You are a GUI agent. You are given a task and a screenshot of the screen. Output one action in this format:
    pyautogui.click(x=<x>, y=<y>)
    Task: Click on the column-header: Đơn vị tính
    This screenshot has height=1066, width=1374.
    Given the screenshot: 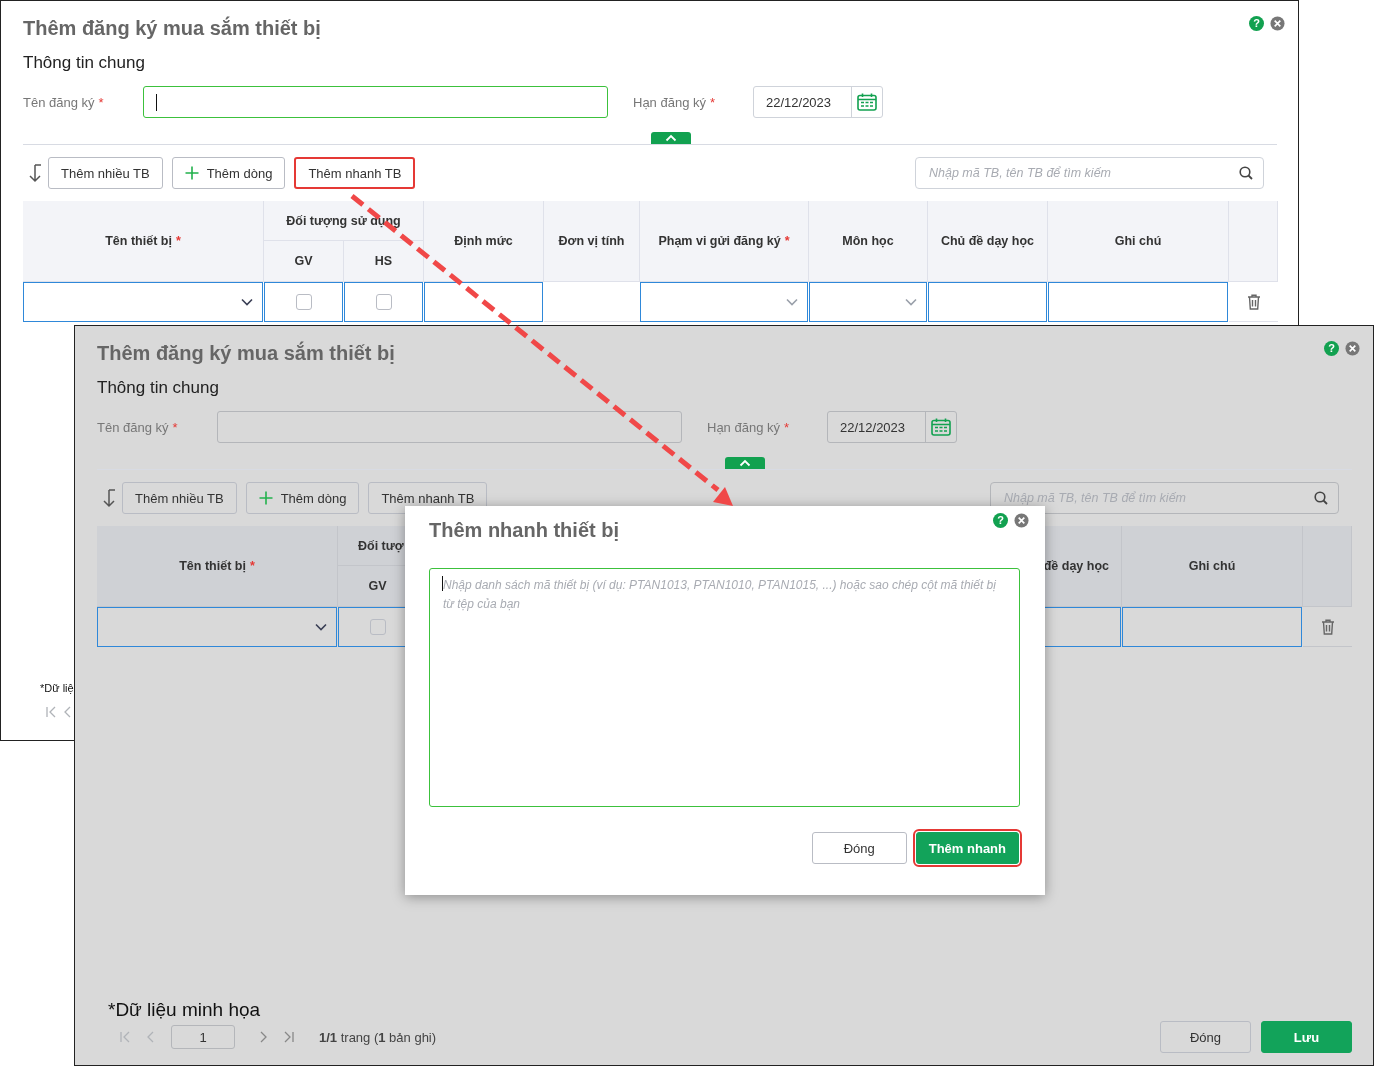 What is the action you would take?
    pyautogui.click(x=592, y=241)
    